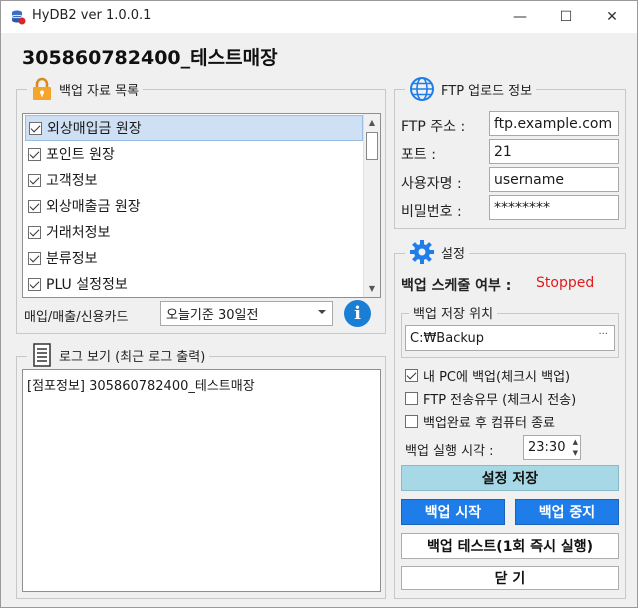 This screenshot has width=638, height=608. What do you see at coordinates (437, 252) in the screenshot?
I see `settings-legend: 설정` at bounding box center [437, 252].